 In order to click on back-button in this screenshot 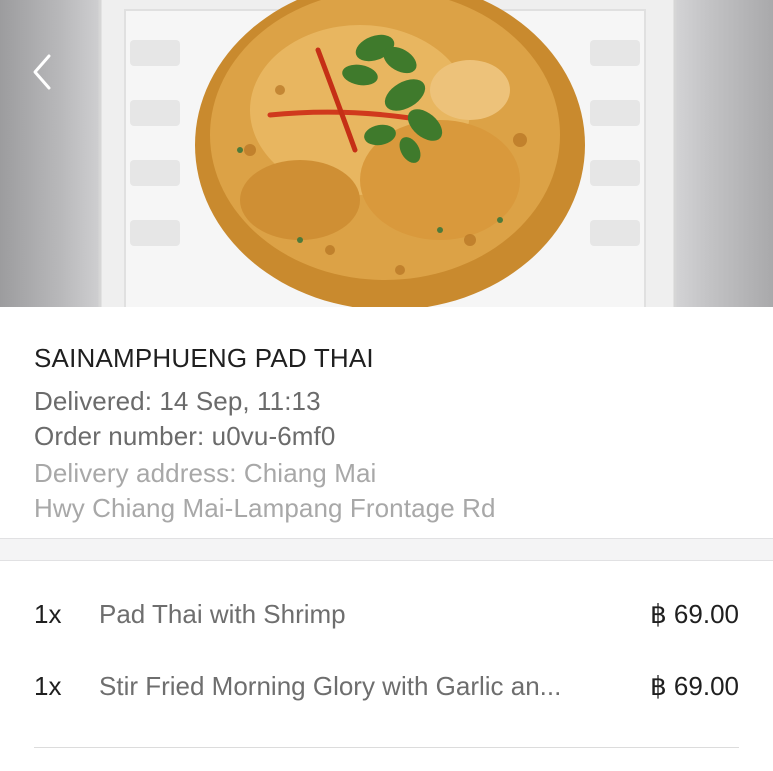, I will do `click(42, 72)`.